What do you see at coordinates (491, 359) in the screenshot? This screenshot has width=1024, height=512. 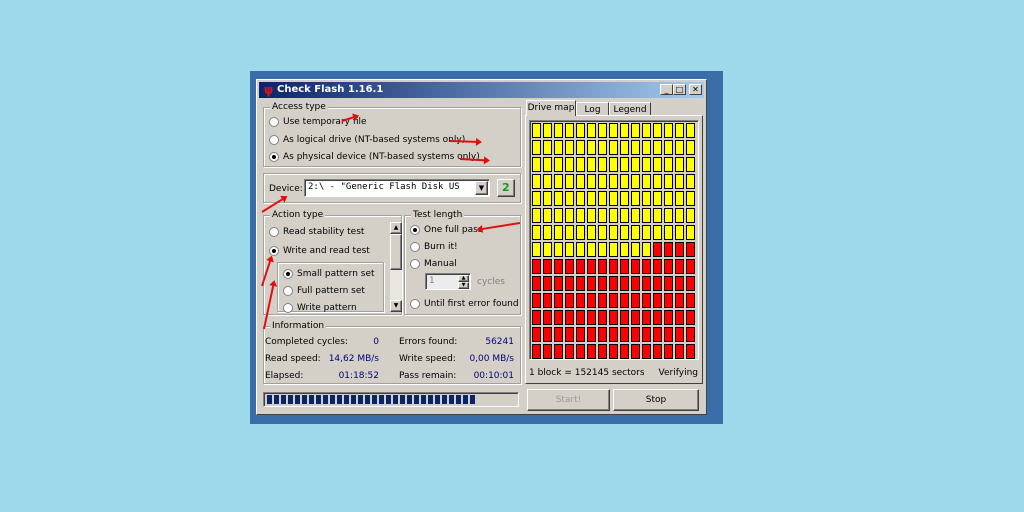 I see `write-speed-value: 0,00 MB/s` at bounding box center [491, 359].